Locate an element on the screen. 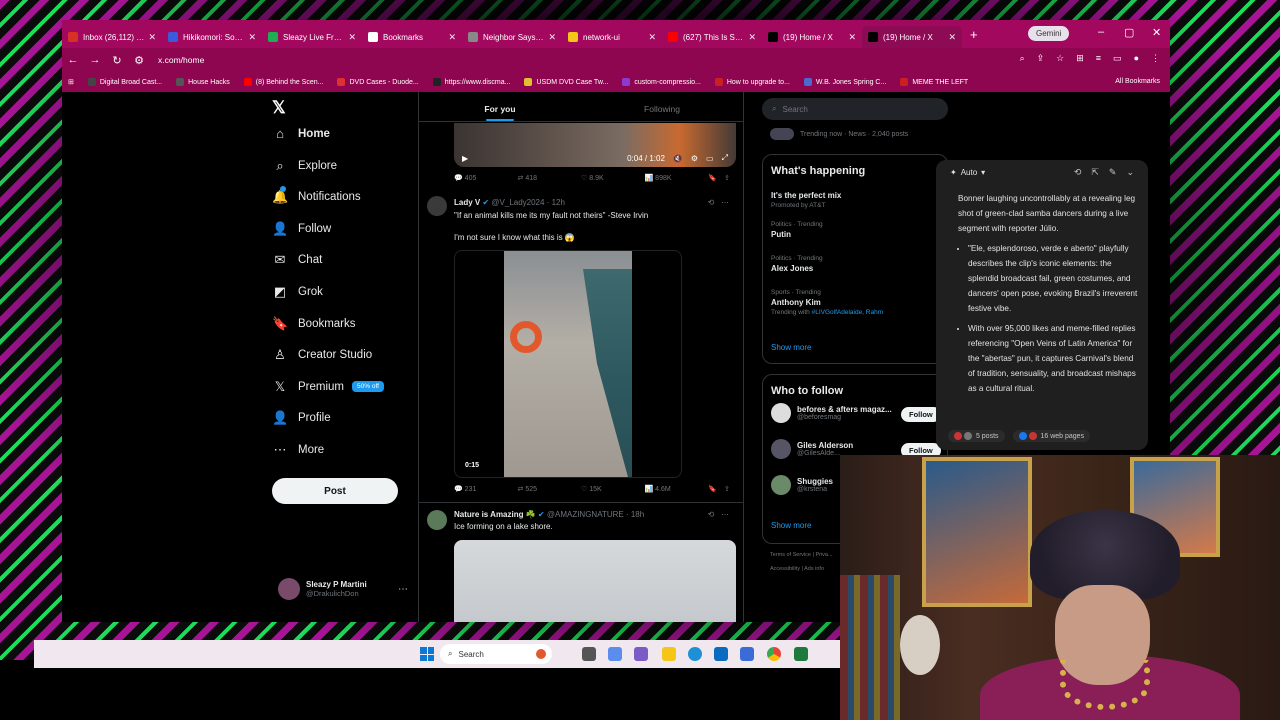 The image size is (1280, 720). more-icon: ⋯ is located at coordinates (403, 589).